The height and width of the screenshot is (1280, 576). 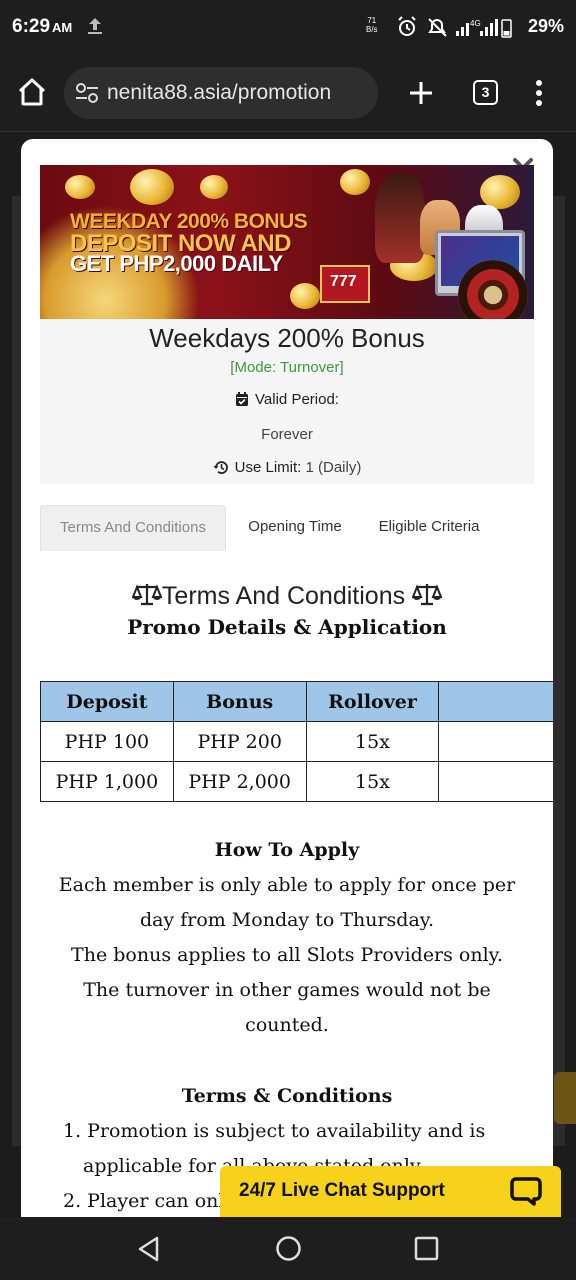 What do you see at coordinates (287, 338) in the screenshot?
I see `promo-title: Weekdays 200% Bonus` at bounding box center [287, 338].